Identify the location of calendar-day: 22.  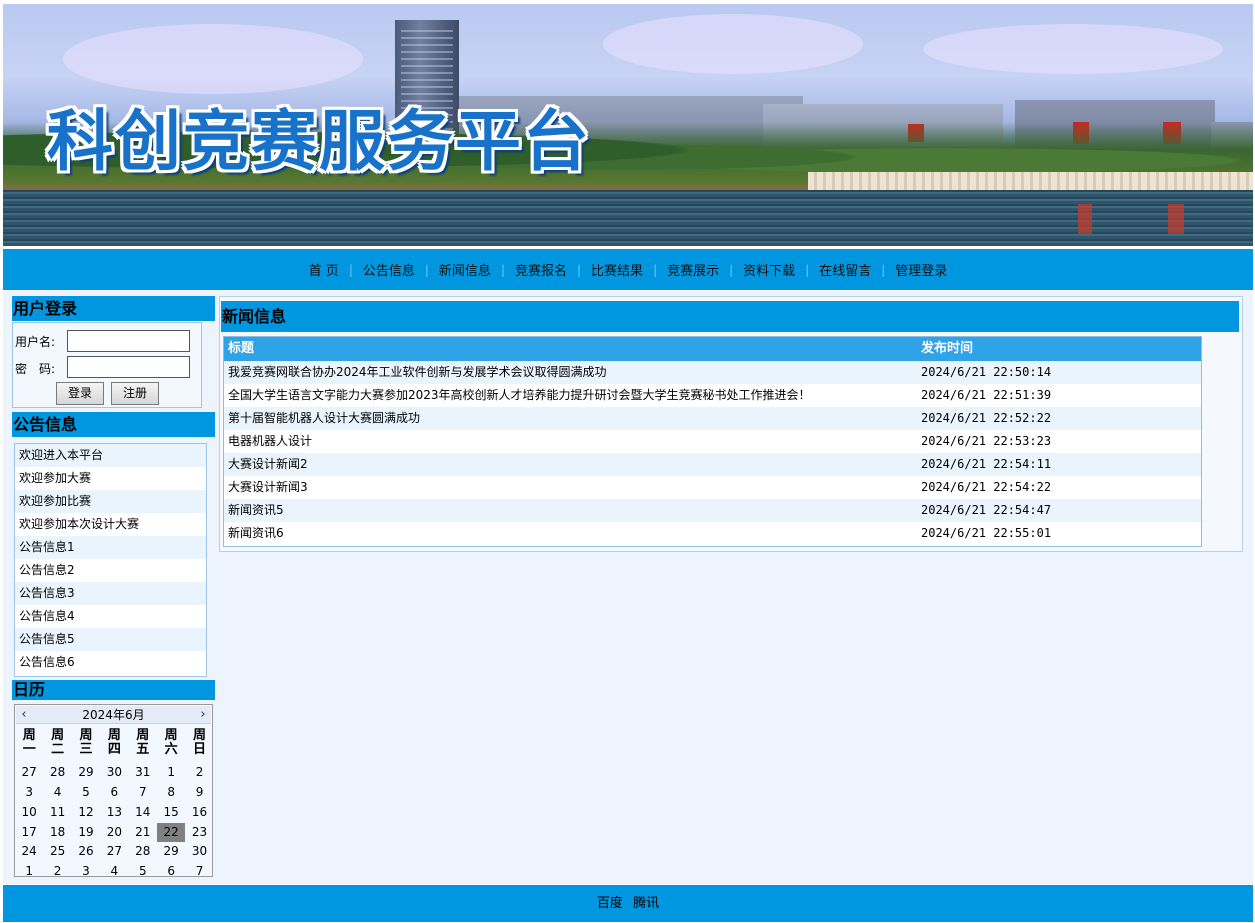
(171, 832).